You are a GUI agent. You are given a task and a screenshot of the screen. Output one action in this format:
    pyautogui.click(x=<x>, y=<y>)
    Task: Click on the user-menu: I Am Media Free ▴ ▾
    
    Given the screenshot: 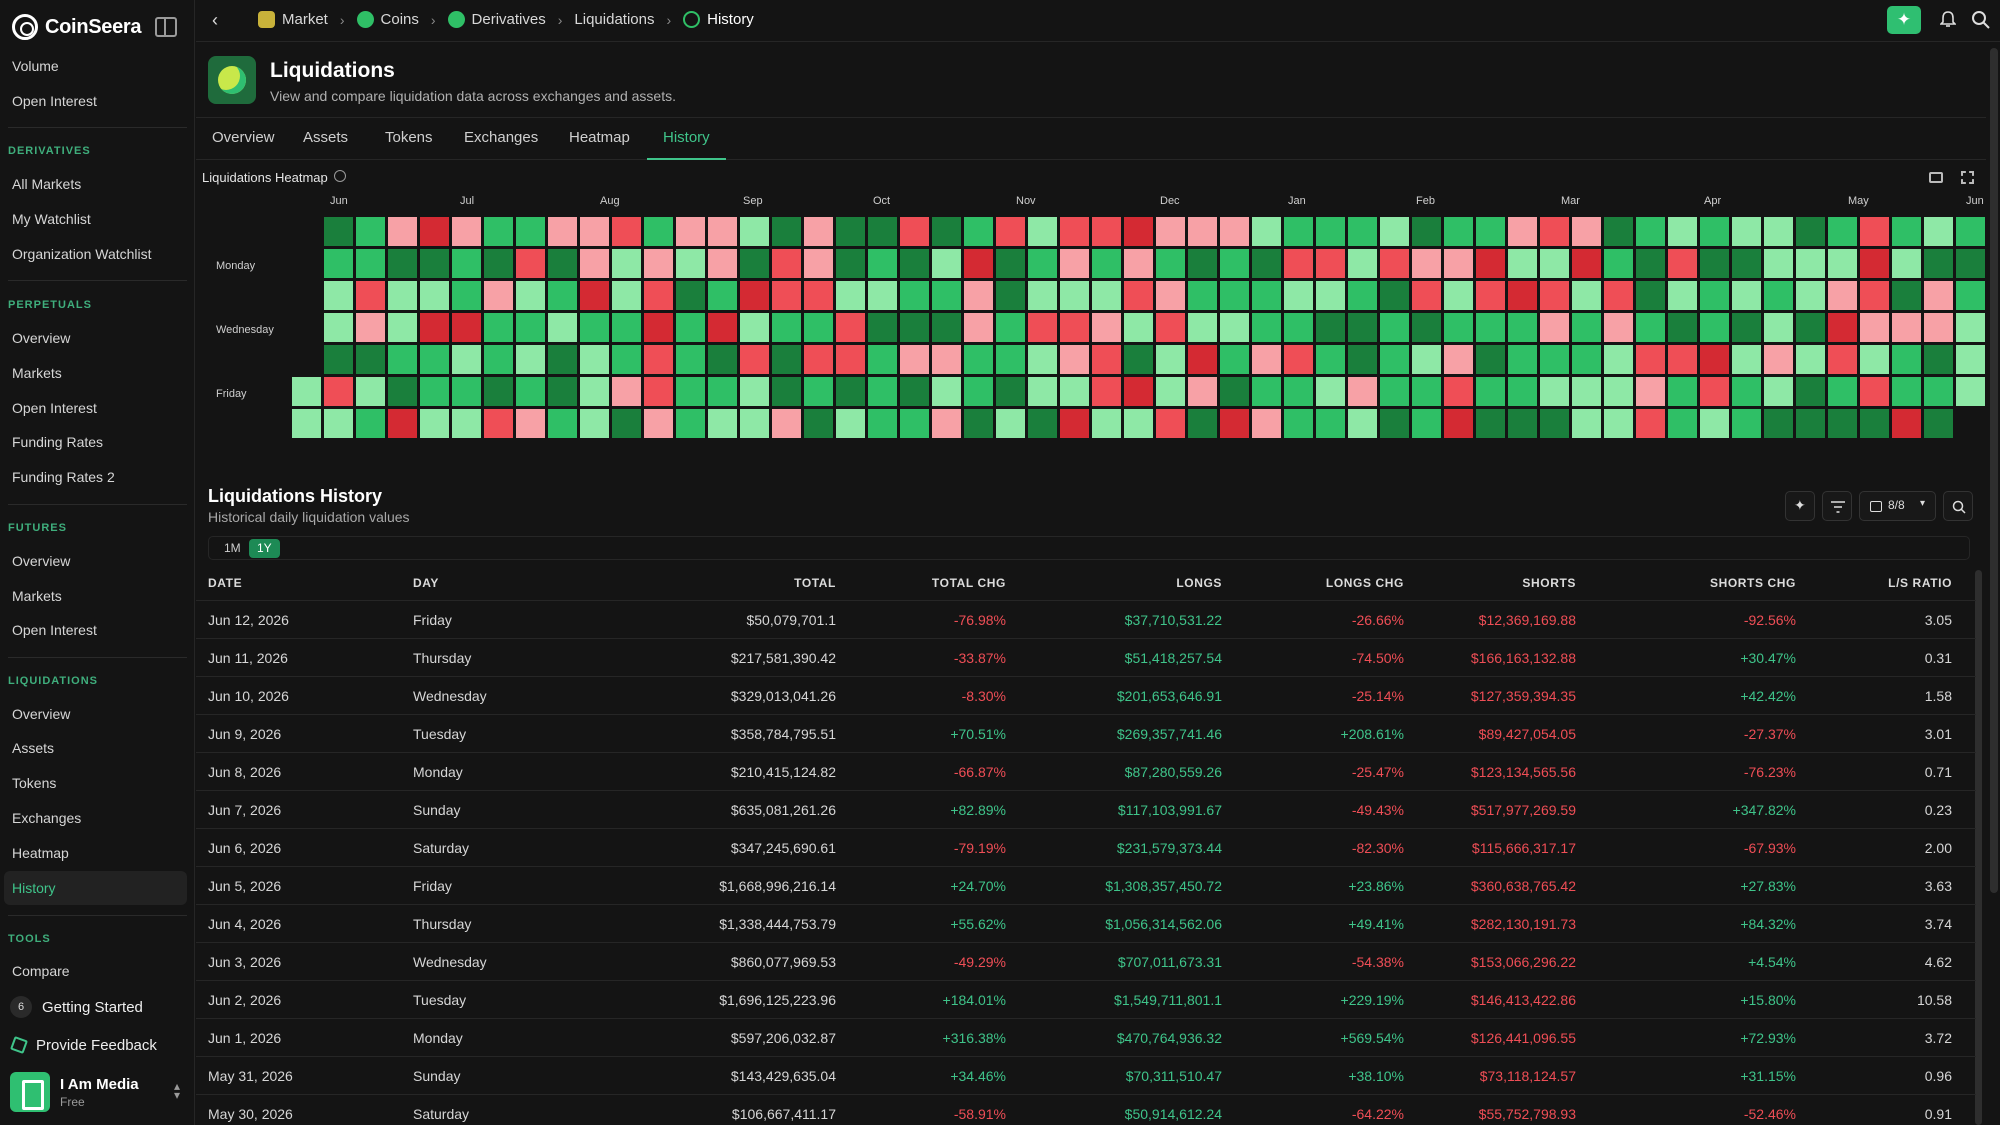 What is the action you would take?
    pyautogui.click(x=99, y=1092)
    